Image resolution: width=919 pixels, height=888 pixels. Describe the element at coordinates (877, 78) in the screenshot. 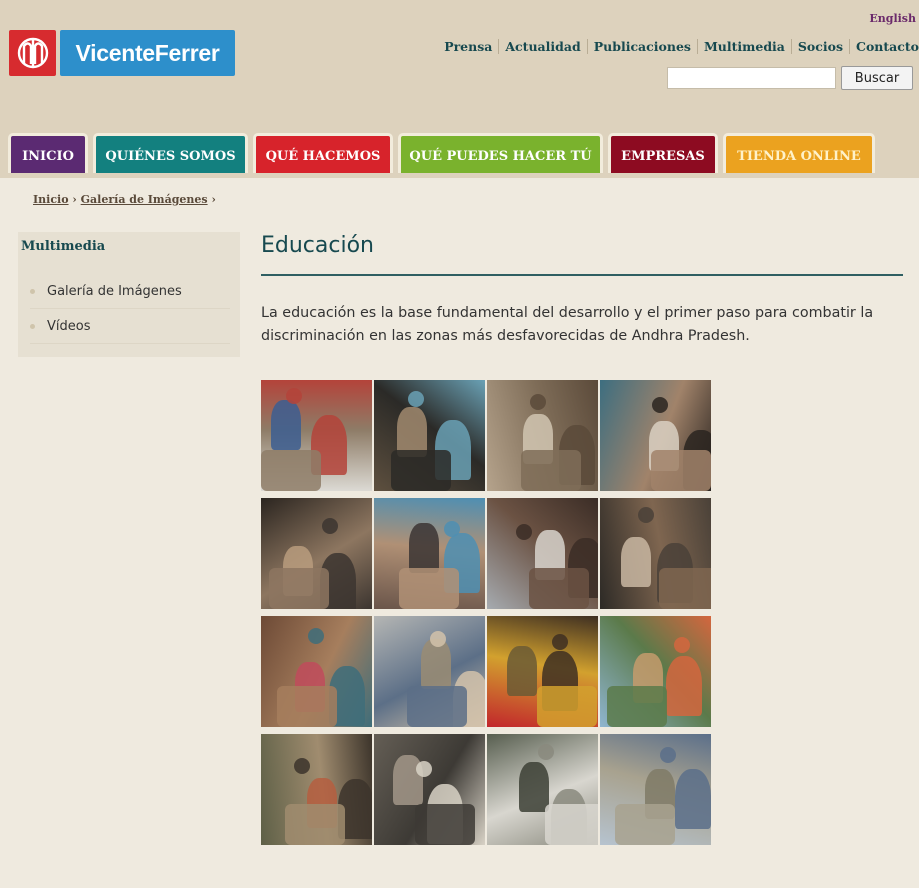

I see `search-button: Buscar` at that location.